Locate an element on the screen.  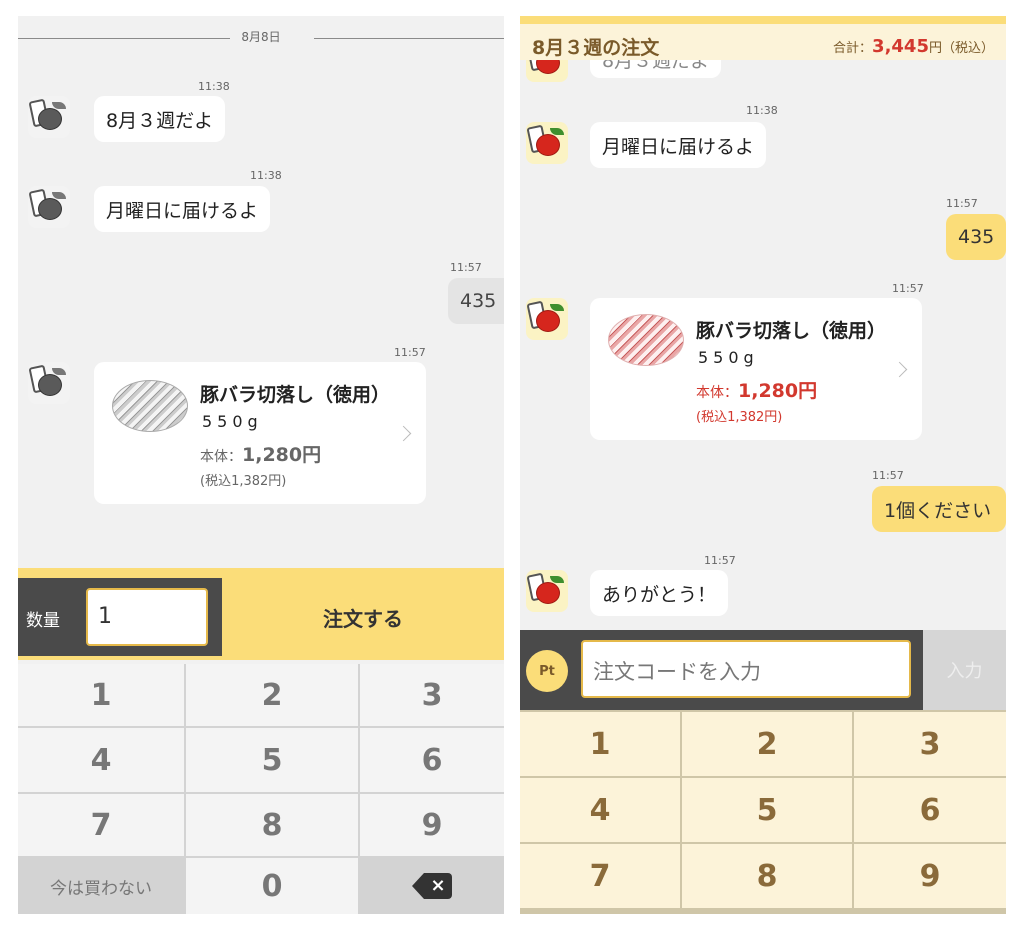
order-button: 注文する is located at coordinates (363, 617).